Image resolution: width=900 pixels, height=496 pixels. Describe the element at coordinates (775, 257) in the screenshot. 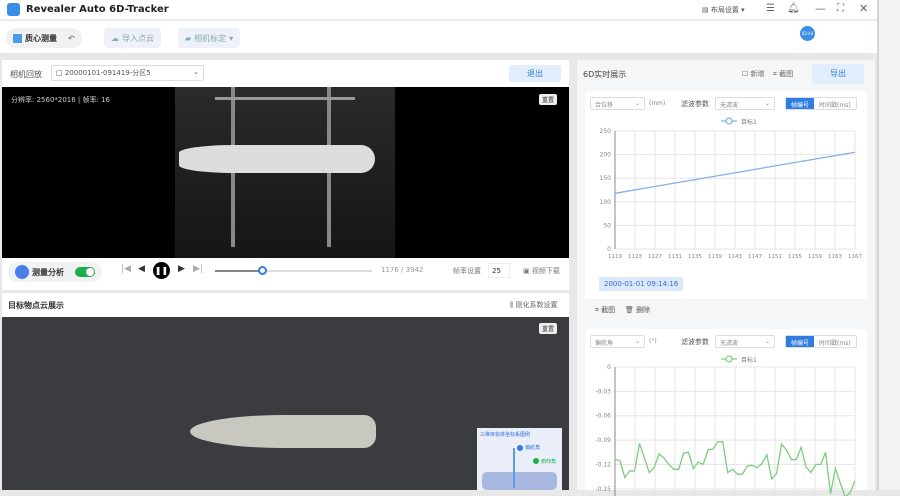

I see `x-tick-label: 1151` at that location.